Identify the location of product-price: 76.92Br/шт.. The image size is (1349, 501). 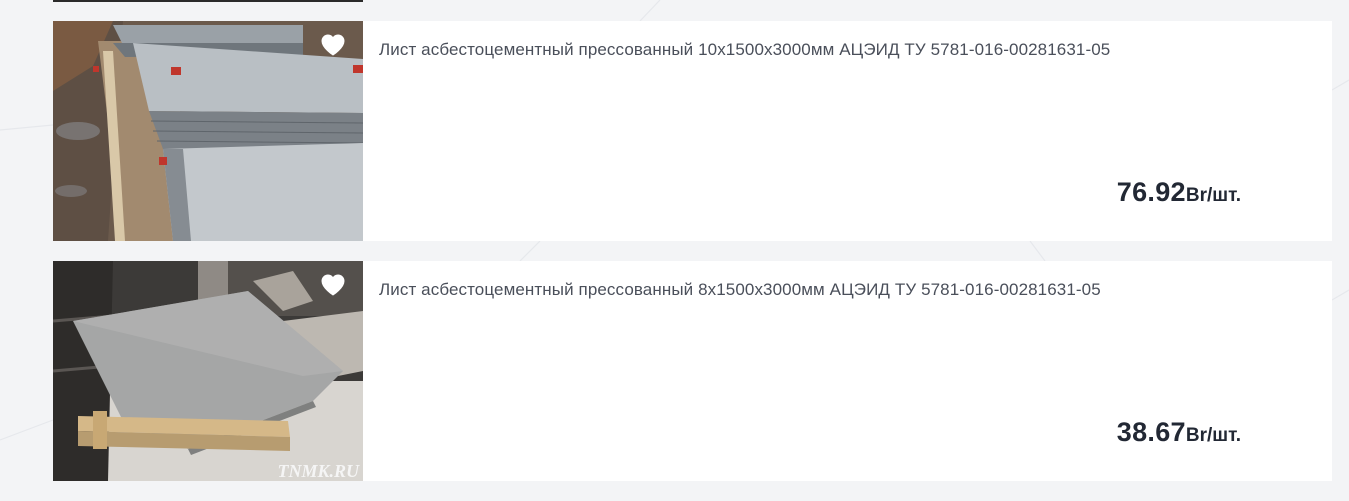
(1179, 192).